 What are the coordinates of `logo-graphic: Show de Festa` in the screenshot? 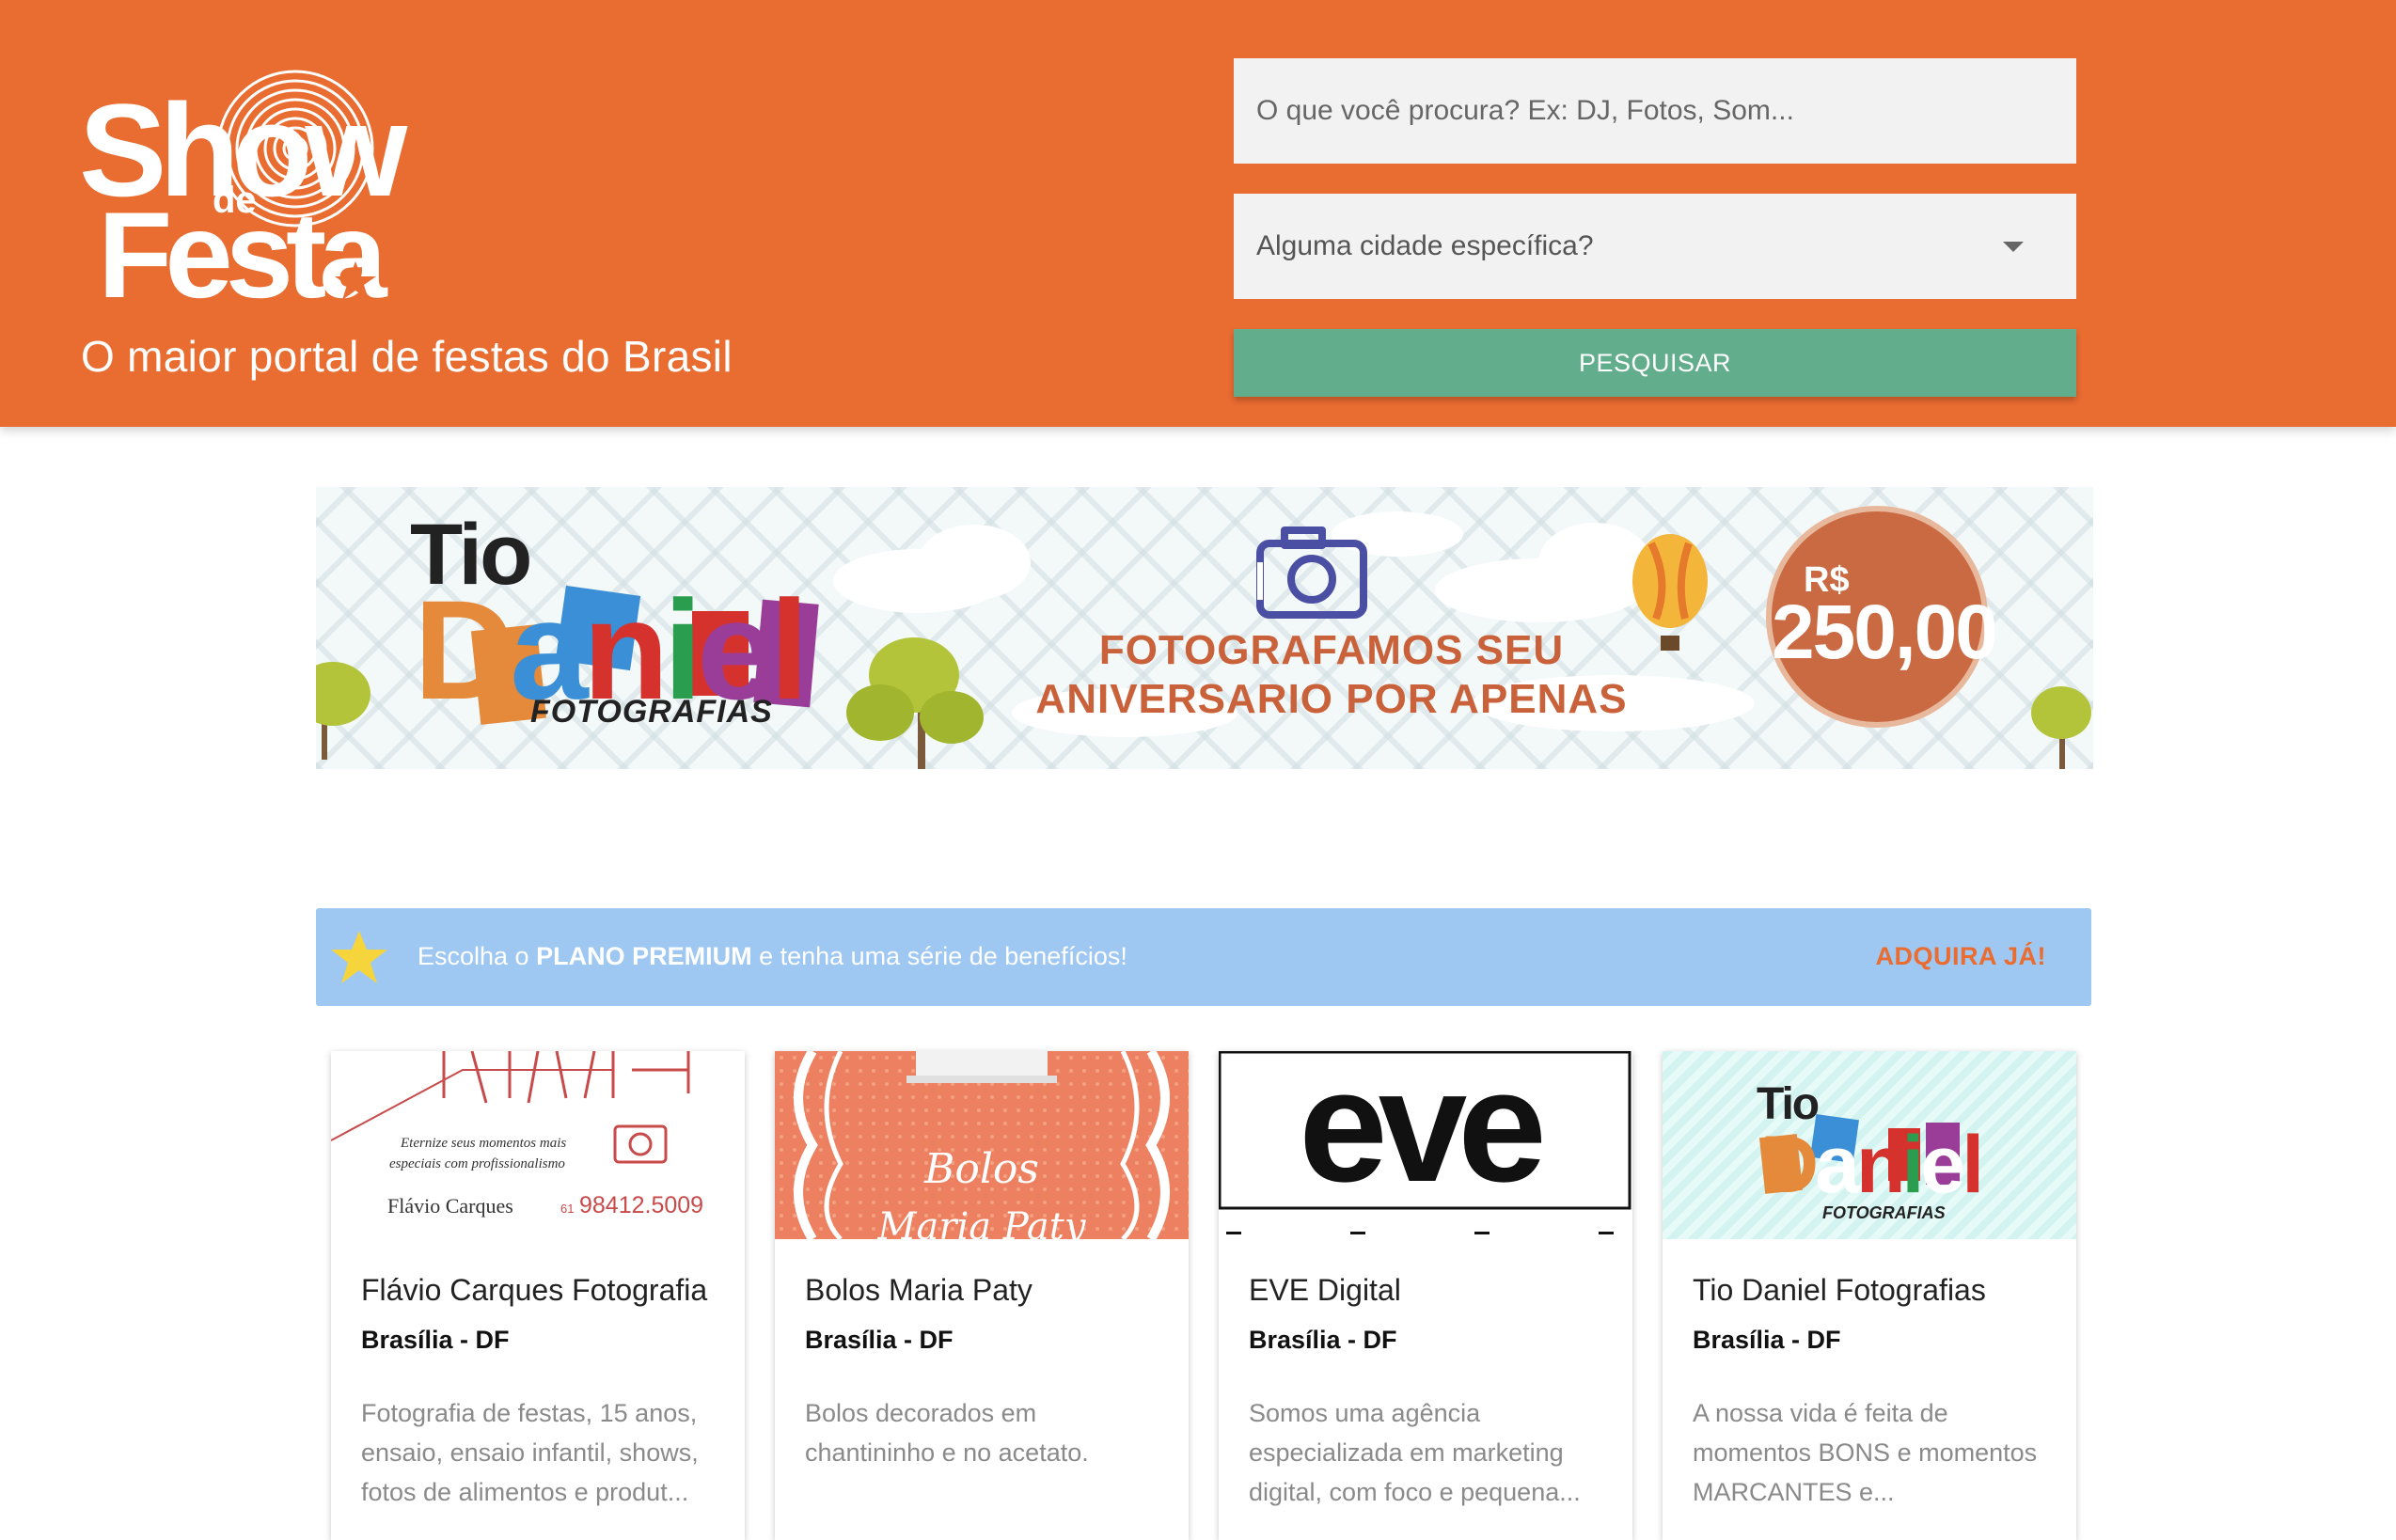 It's located at (247, 197).